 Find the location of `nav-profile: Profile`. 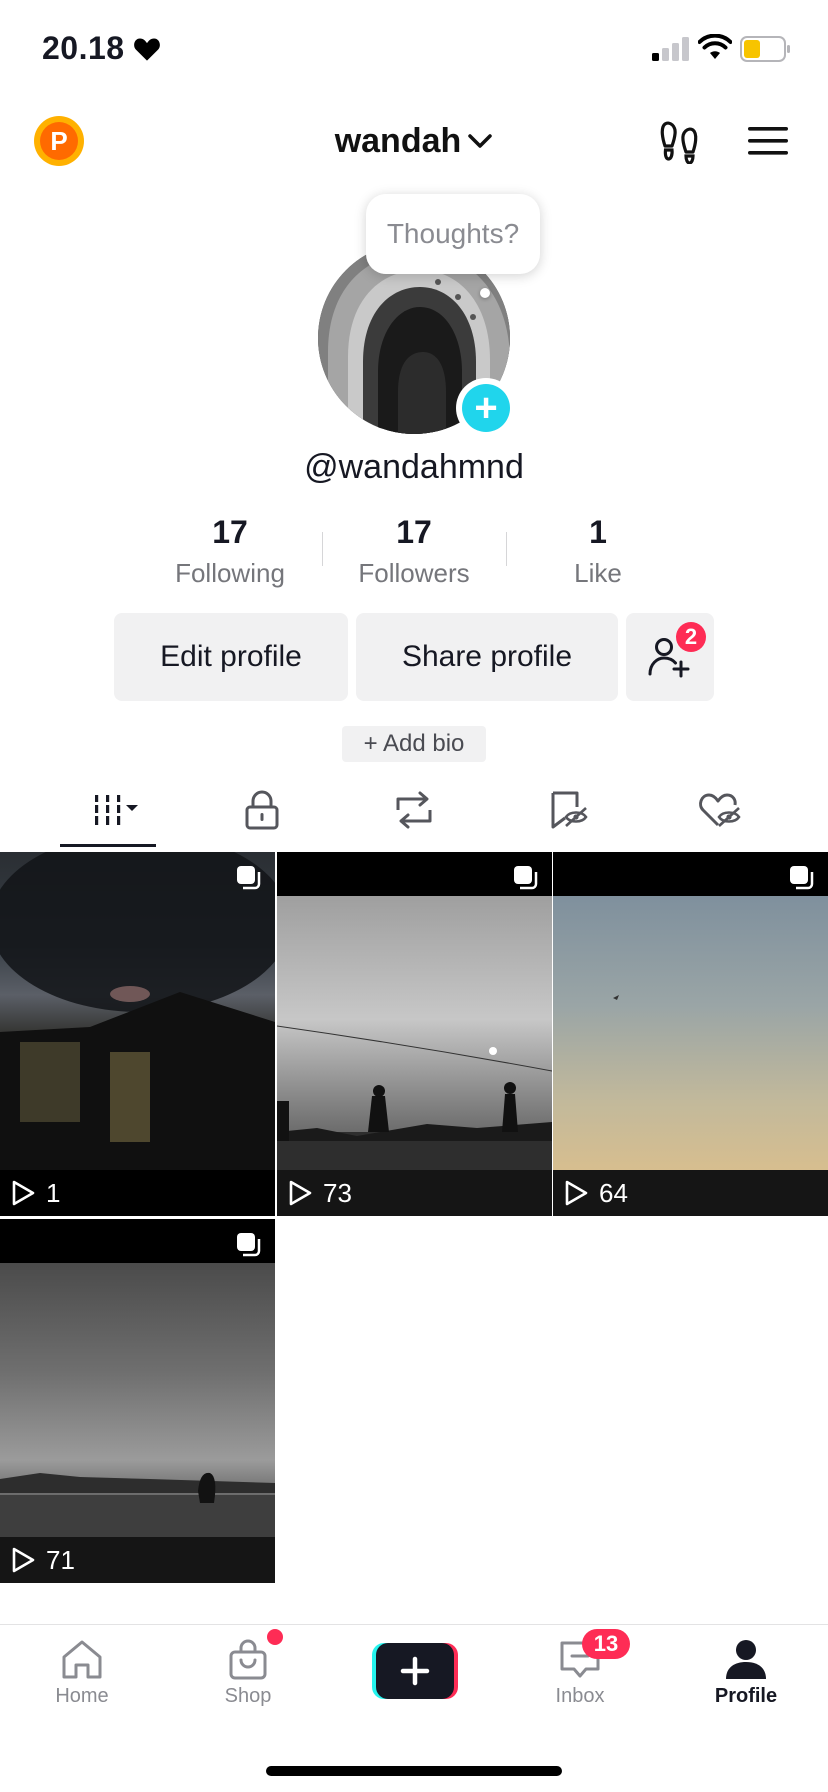

nav-profile: Profile is located at coordinates (746, 1672).